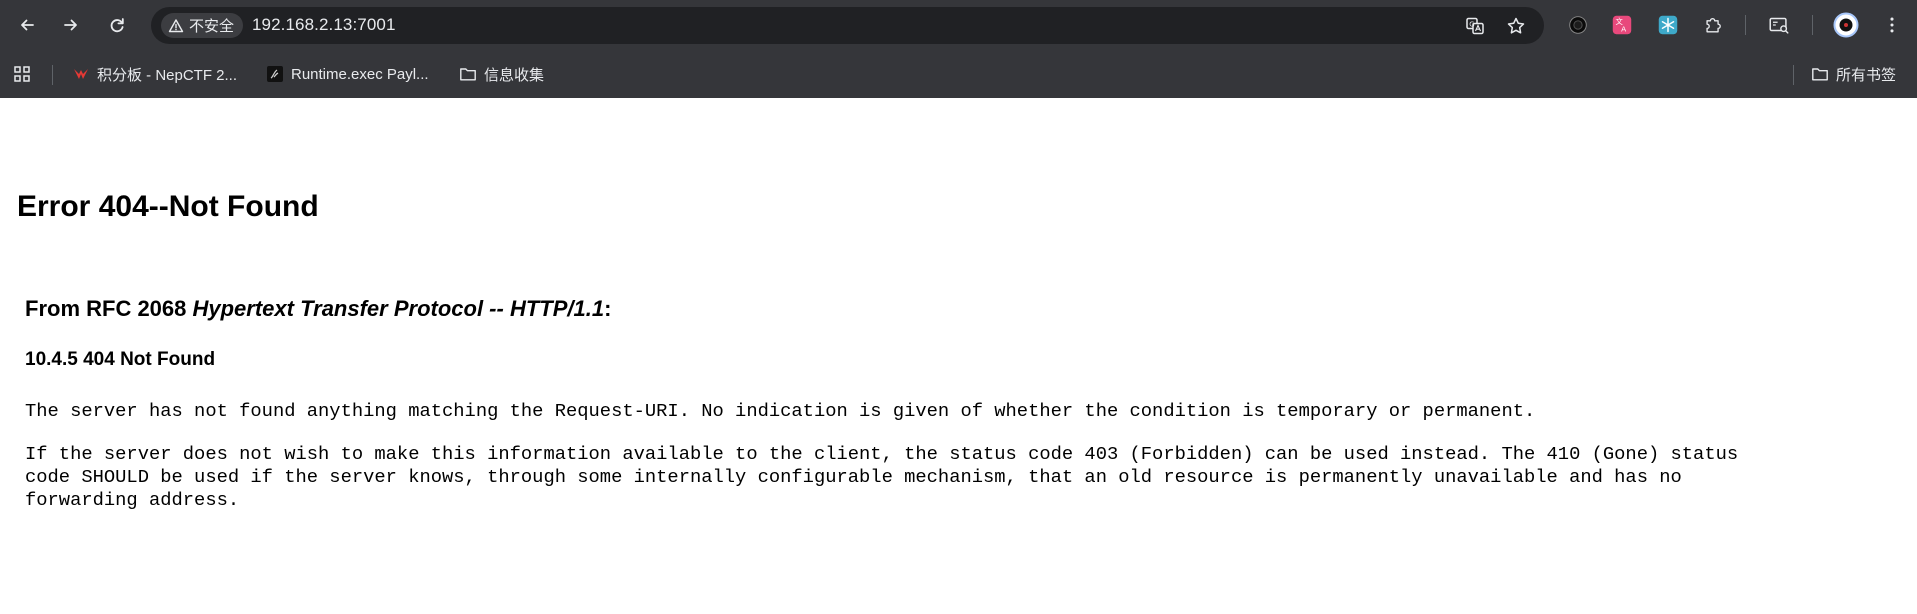 The width and height of the screenshot is (1917, 614). I want to click on svg-text: G, so click(1471, 25).